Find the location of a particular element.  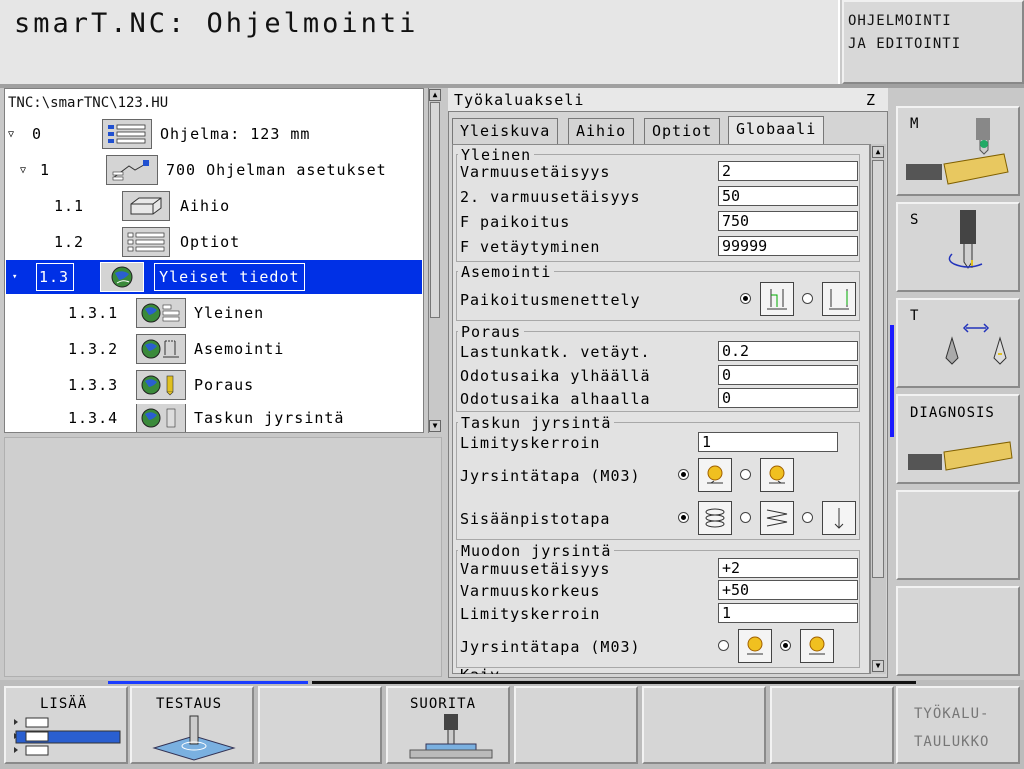

conventional-milling-icon is located at coordinates (777, 475).